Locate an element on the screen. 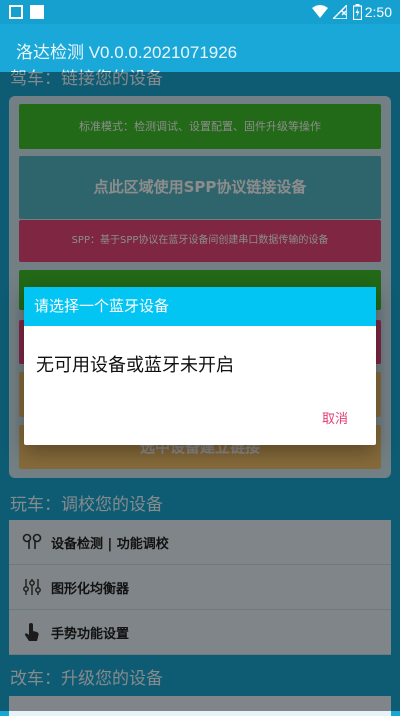 The height and width of the screenshot is (716, 400). dialog-title: 请选择一个蓝牙设备 is located at coordinates (200, 306).